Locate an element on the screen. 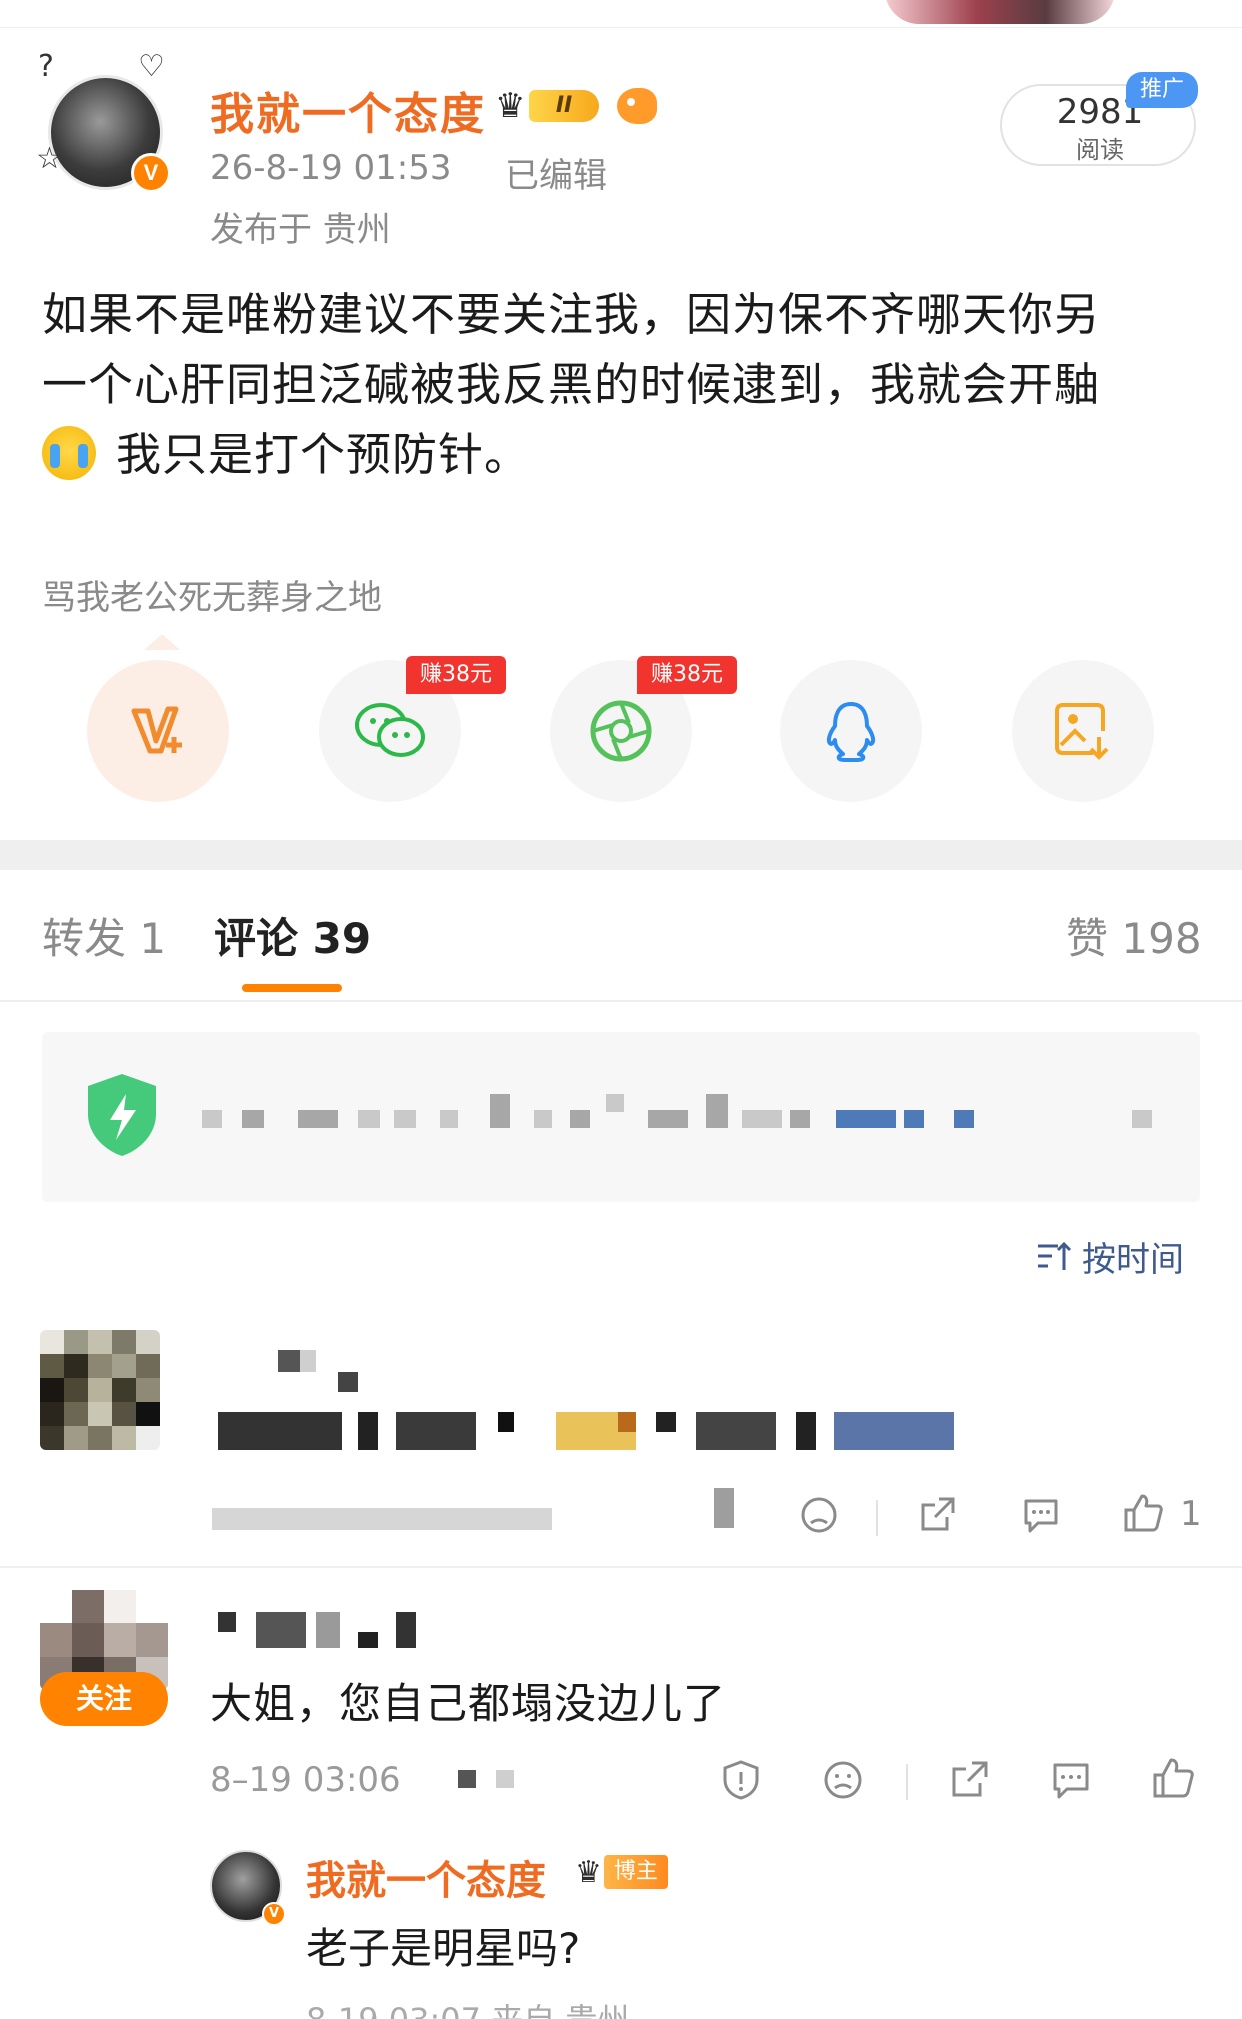 Image resolution: width=1242 pixels, height=2019 pixels. reply-text: 老子是明星吗? is located at coordinates (443, 1948).